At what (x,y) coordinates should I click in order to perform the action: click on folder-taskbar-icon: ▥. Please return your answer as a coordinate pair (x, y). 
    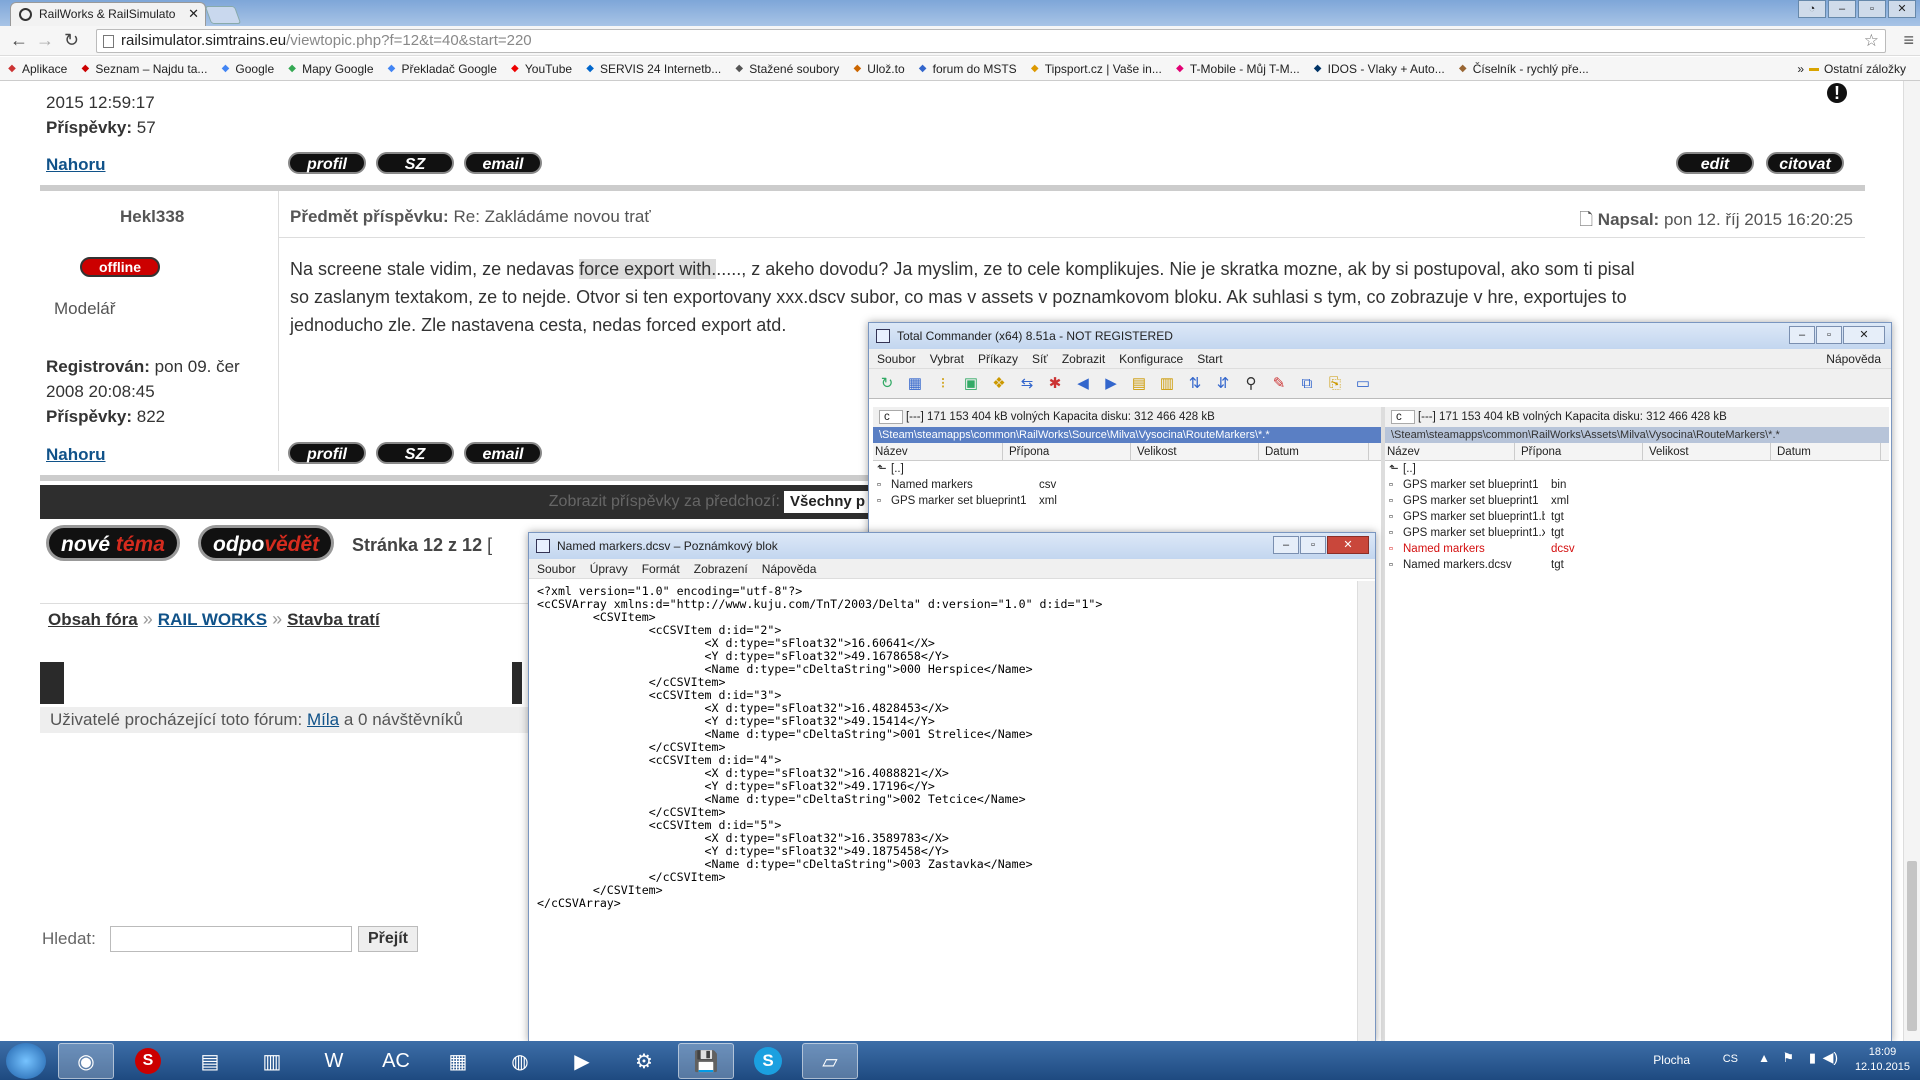
    Looking at the image, I should click on (272, 1061).